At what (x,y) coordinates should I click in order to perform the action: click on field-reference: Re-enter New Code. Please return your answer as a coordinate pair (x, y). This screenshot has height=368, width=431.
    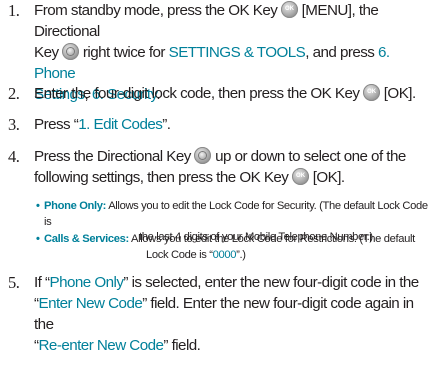
    Looking at the image, I should click on (101, 345).